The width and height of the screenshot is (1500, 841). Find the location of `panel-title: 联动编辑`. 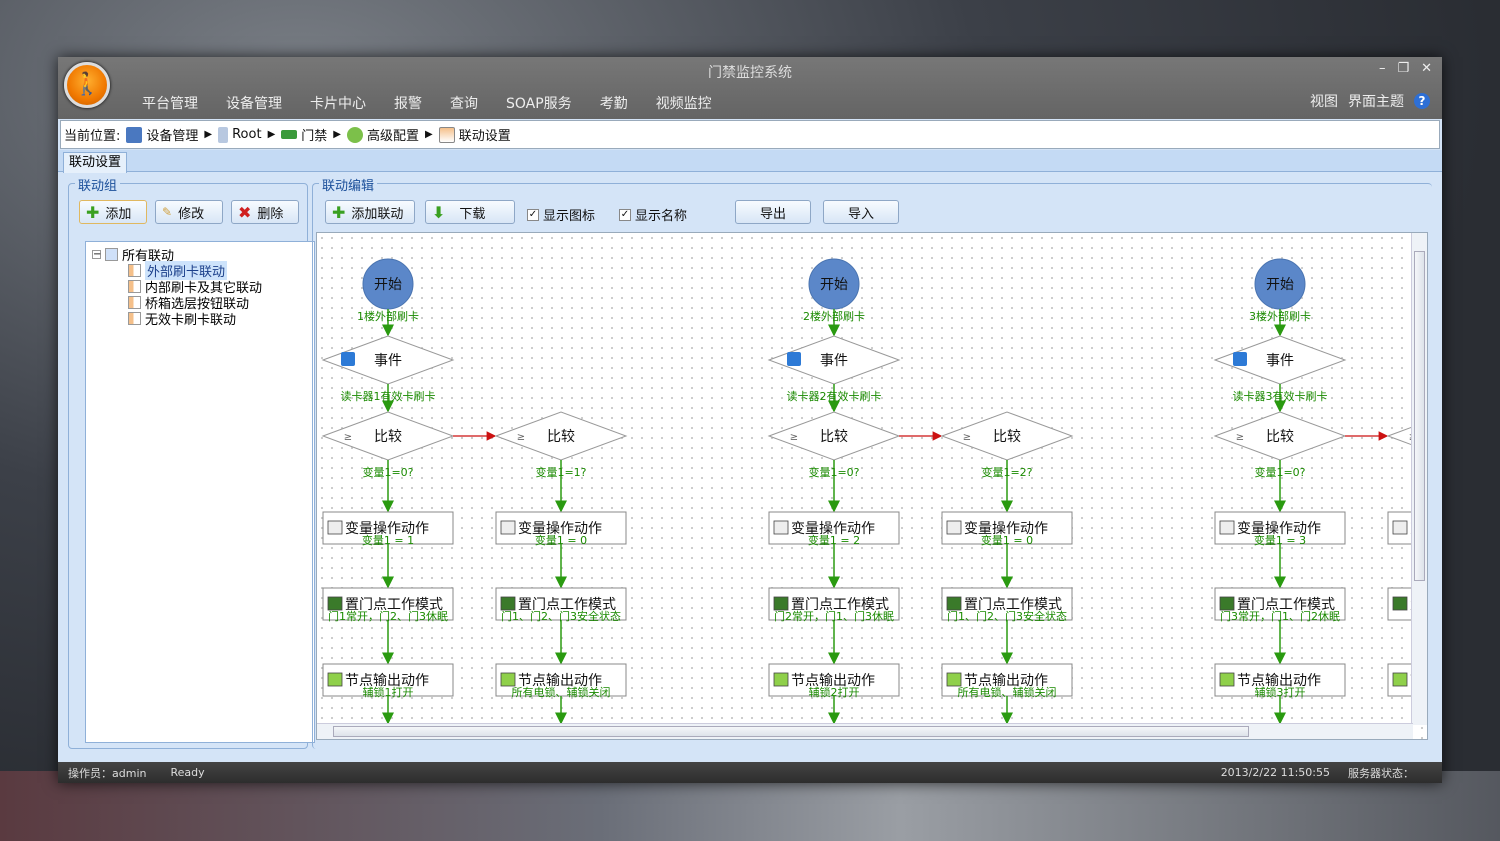

panel-title: 联动编辑 is located at coordinates (348, 184).